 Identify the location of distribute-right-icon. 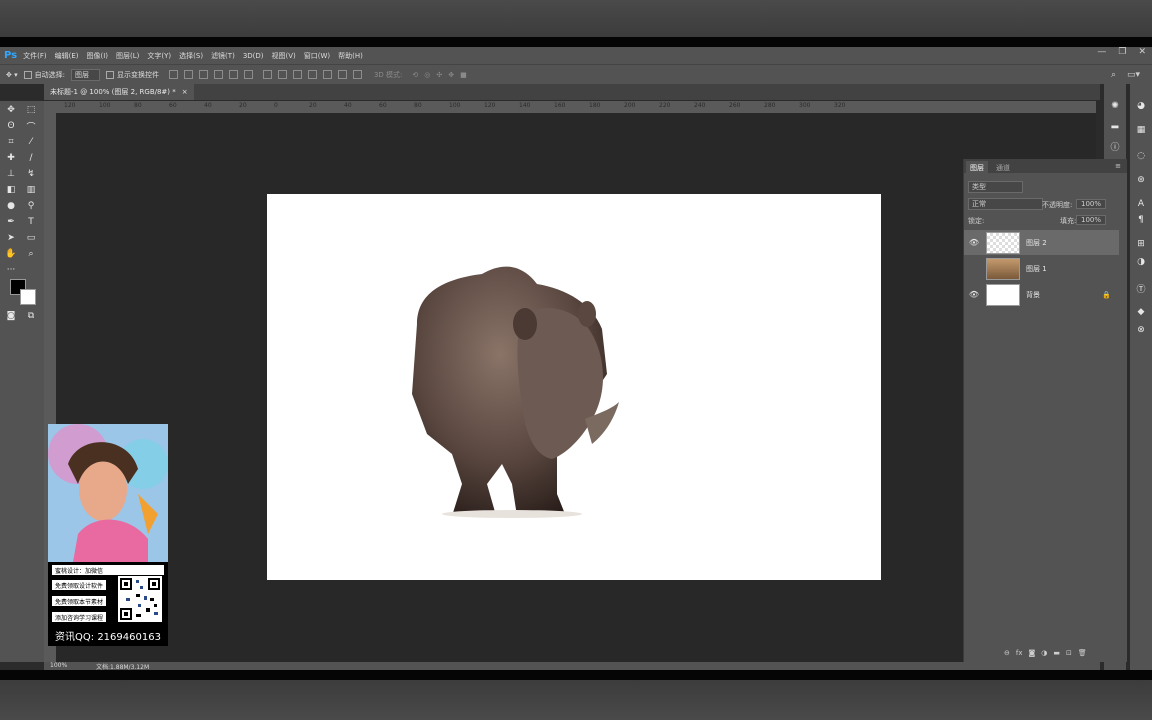
(342, 74).